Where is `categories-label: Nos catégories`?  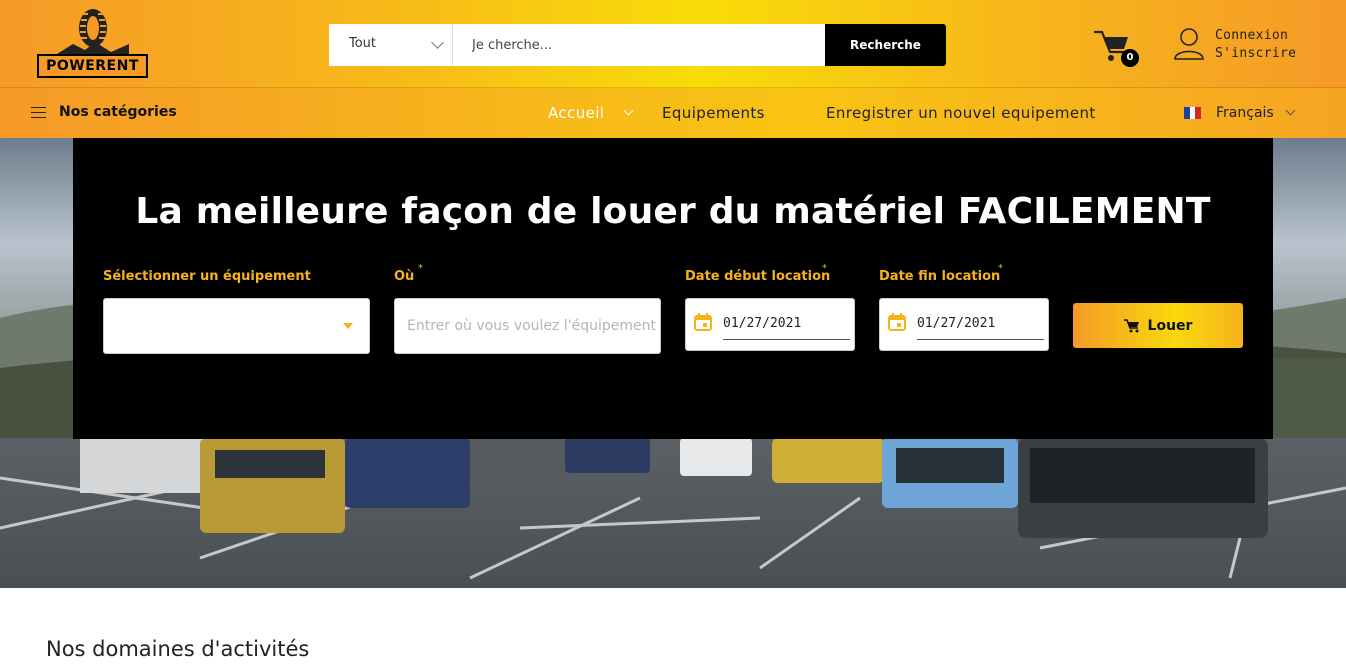
categories-label: Nos catégories is located at coordinates (118, 112).